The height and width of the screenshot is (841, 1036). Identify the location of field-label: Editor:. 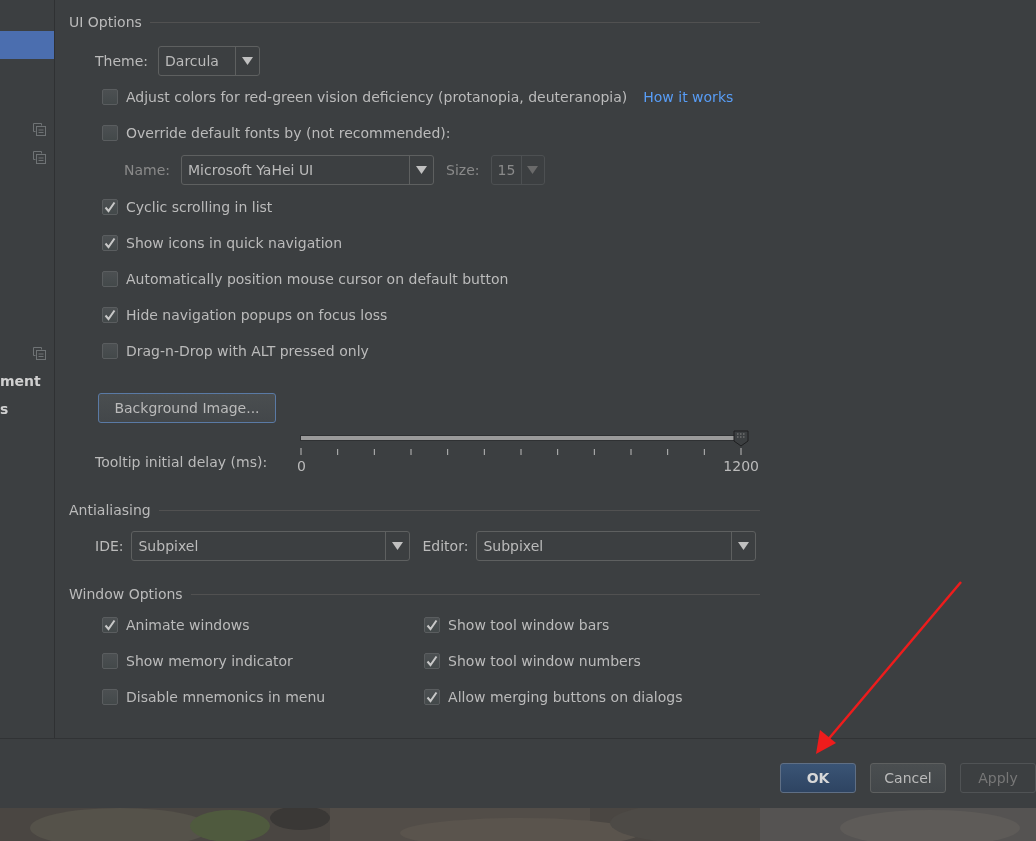
(445, 546).